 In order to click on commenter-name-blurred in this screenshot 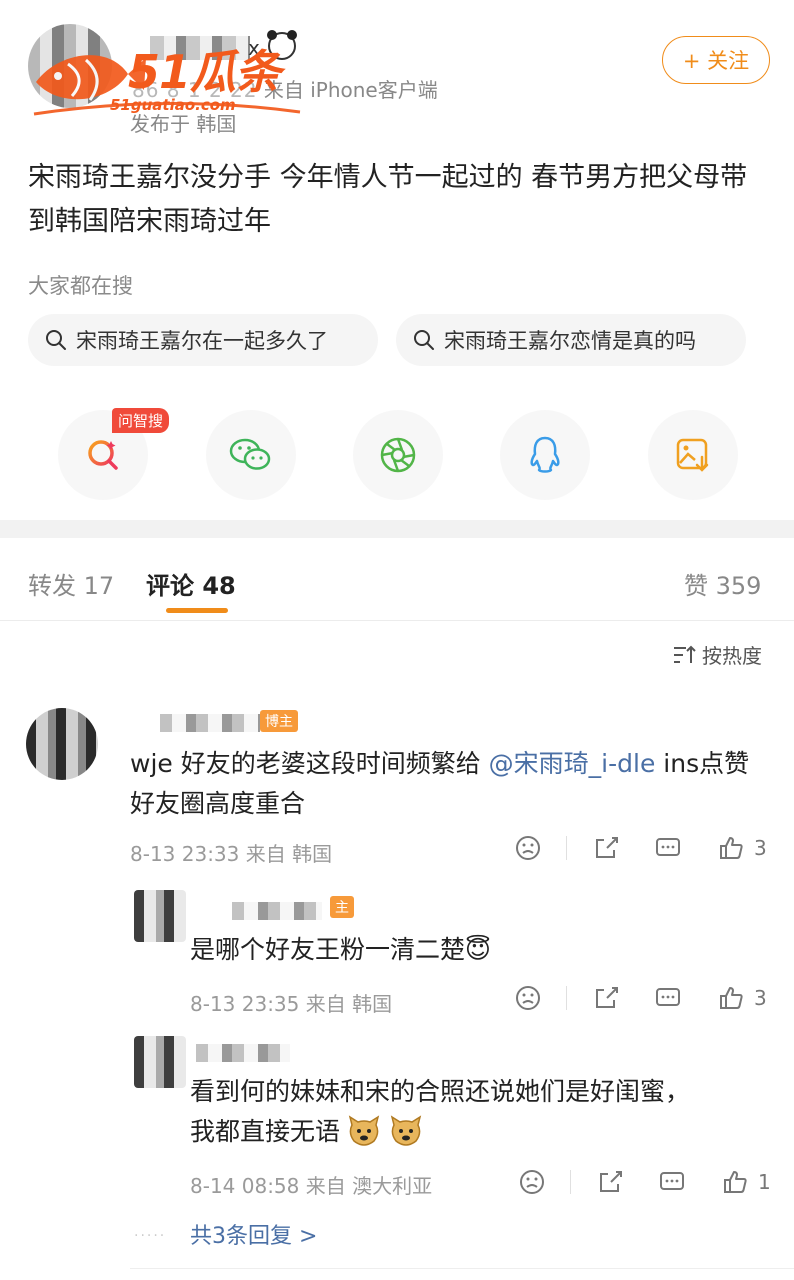, I will do `click(210, 723)`.